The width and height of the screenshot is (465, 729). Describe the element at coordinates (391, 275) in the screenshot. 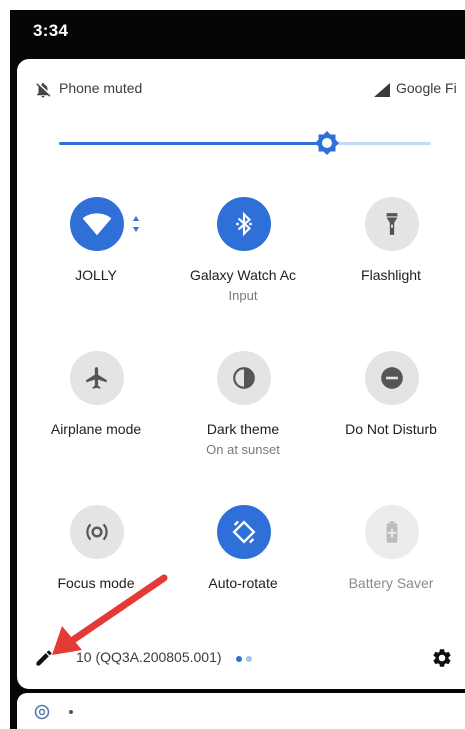

I see `tile-flashlight-label: Flashlight` at that location.